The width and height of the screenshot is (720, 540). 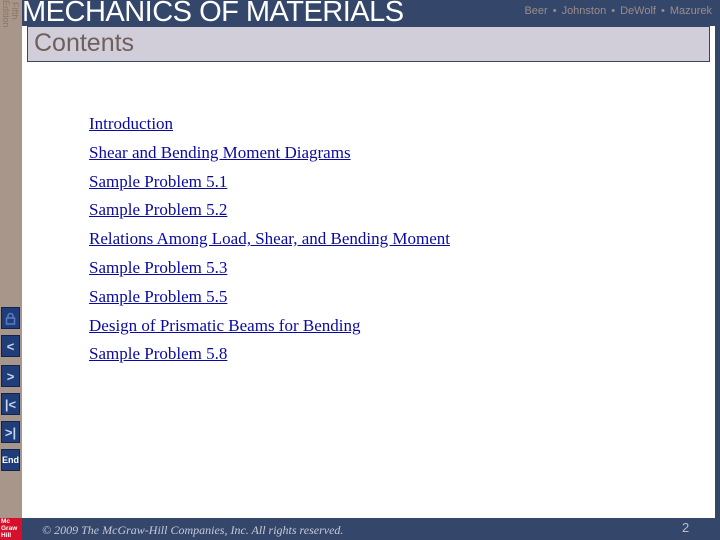 I want to click on authors: Beer • Johnston • DeWolf • Mazurek, so click(x=618, y=11).